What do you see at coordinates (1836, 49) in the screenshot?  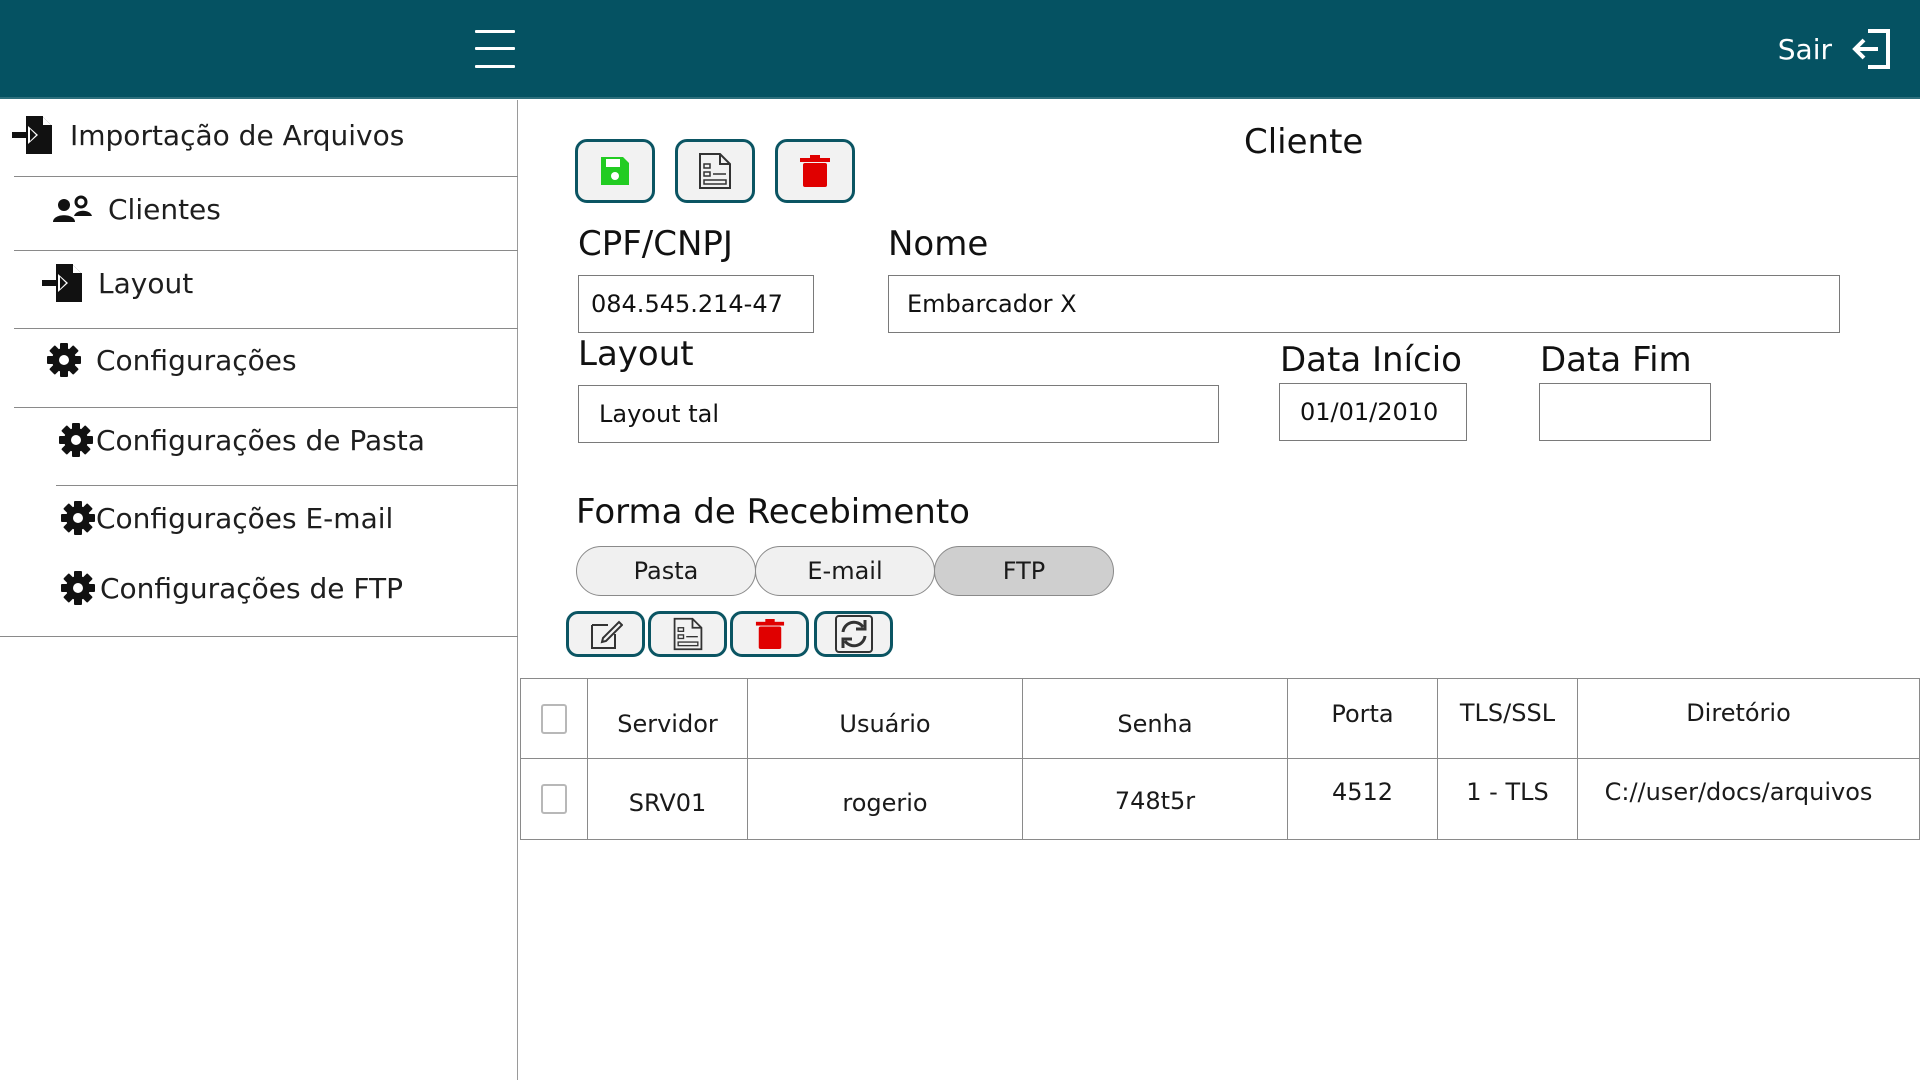 I see `logout-button: Sair` at bounding box center [1836, 49].